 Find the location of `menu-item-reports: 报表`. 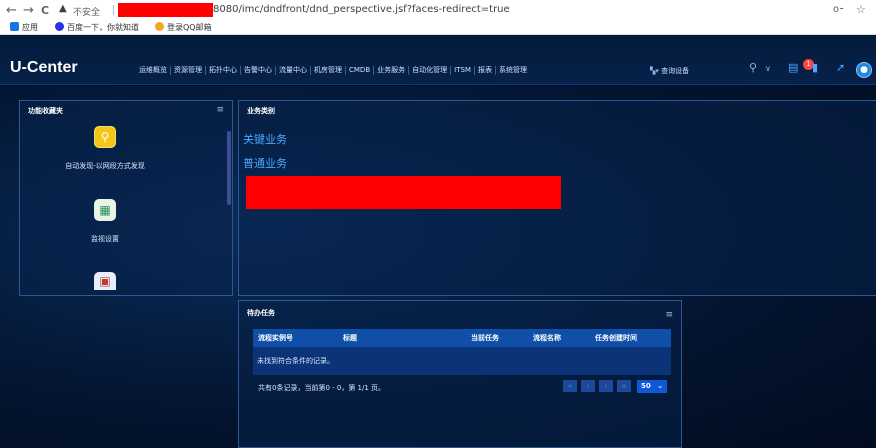

menu-item-reports: 报表 is located at coordinates (485, 70).